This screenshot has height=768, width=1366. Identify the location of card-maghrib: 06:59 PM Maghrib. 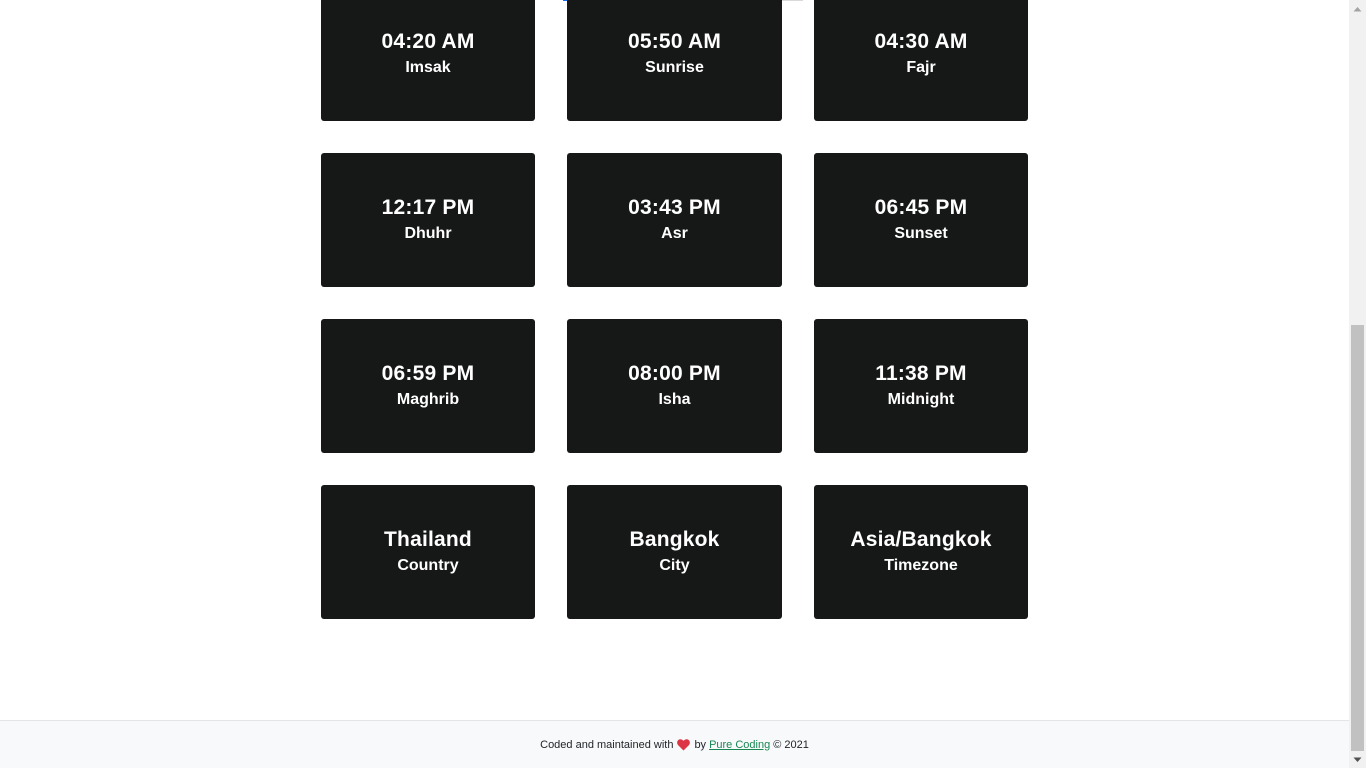
(428, 386).